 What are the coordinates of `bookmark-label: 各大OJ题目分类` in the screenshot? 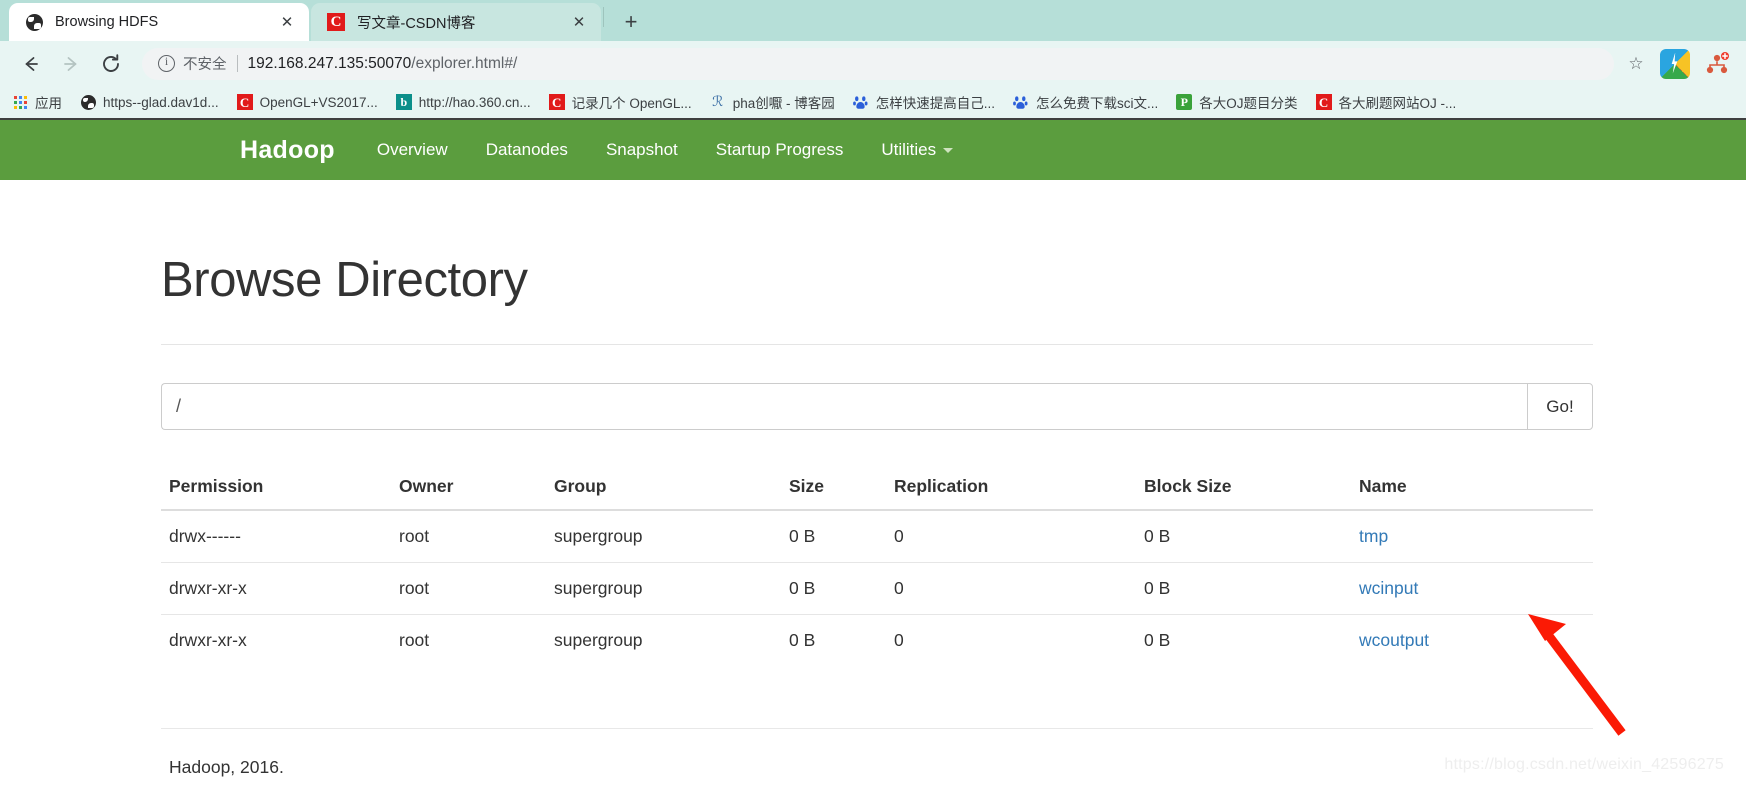 It's located at (1248, 103).